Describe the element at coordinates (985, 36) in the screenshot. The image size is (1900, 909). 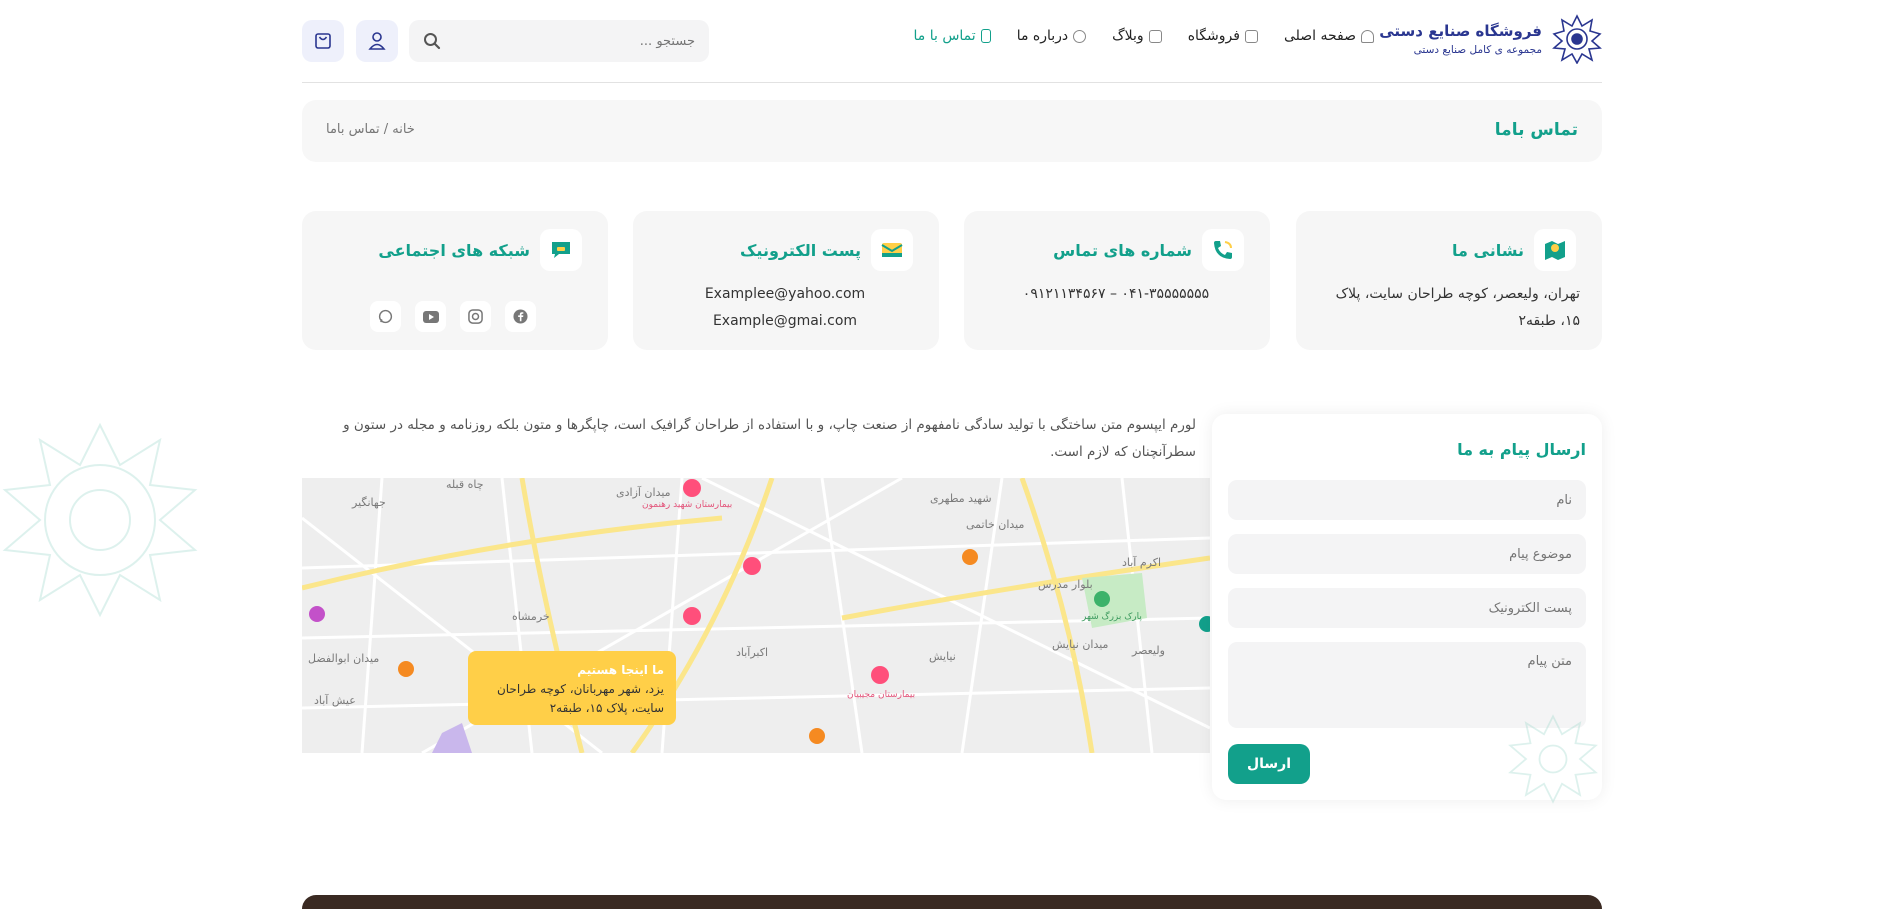
I see `phone-icon` at that location.